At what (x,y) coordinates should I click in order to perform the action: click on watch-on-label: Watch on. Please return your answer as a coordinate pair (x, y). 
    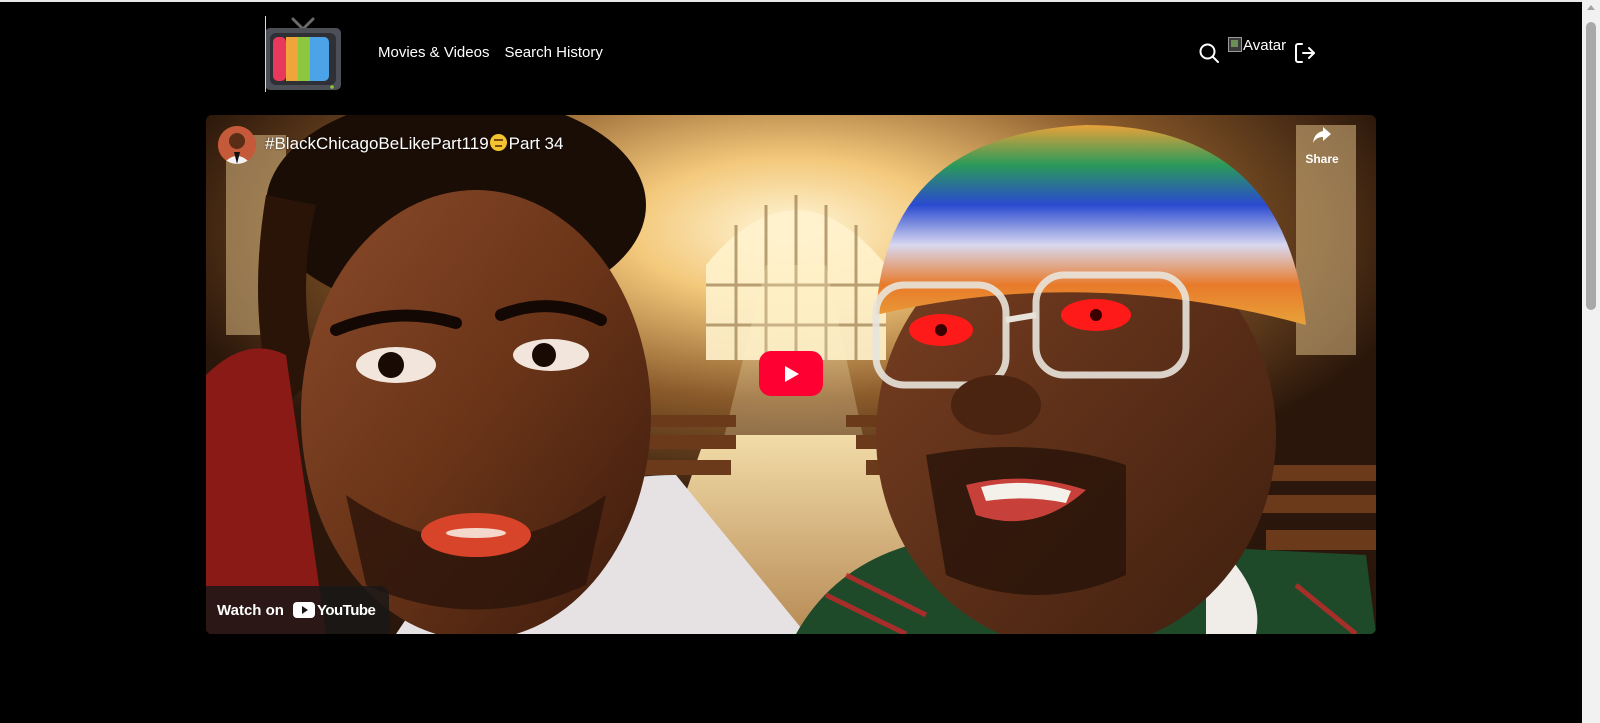
    Looking at the image, I should click on (250, 610).